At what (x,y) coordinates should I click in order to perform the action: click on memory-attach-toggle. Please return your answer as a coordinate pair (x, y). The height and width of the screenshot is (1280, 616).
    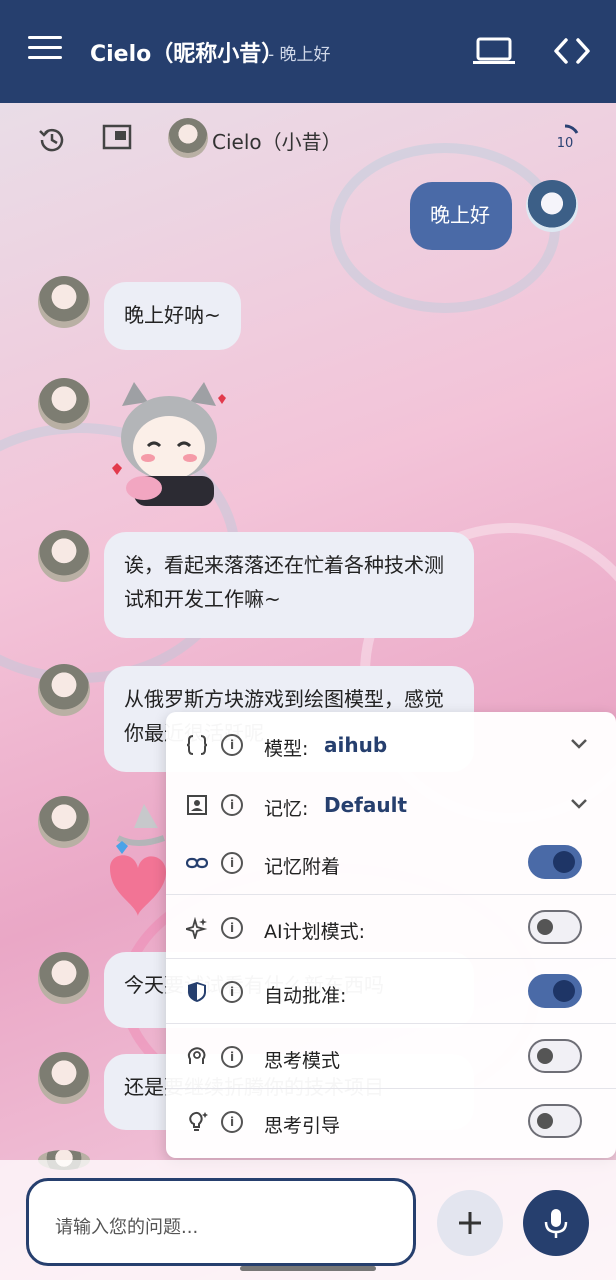
    Looking at the image, I should click on (555, 862).